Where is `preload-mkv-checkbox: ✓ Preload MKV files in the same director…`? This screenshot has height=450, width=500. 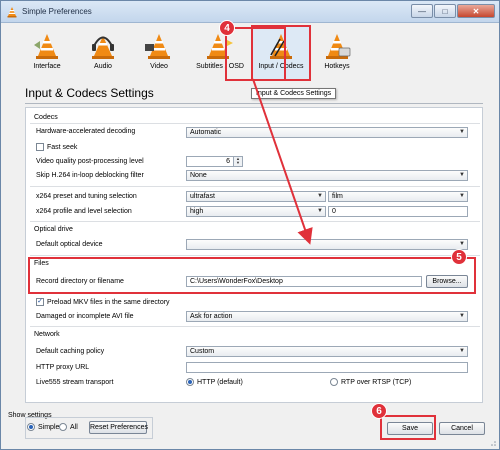 preload-mkv-checkbox: ✓ Preload MKV files in the same director… is located at coordinates (103, 302).